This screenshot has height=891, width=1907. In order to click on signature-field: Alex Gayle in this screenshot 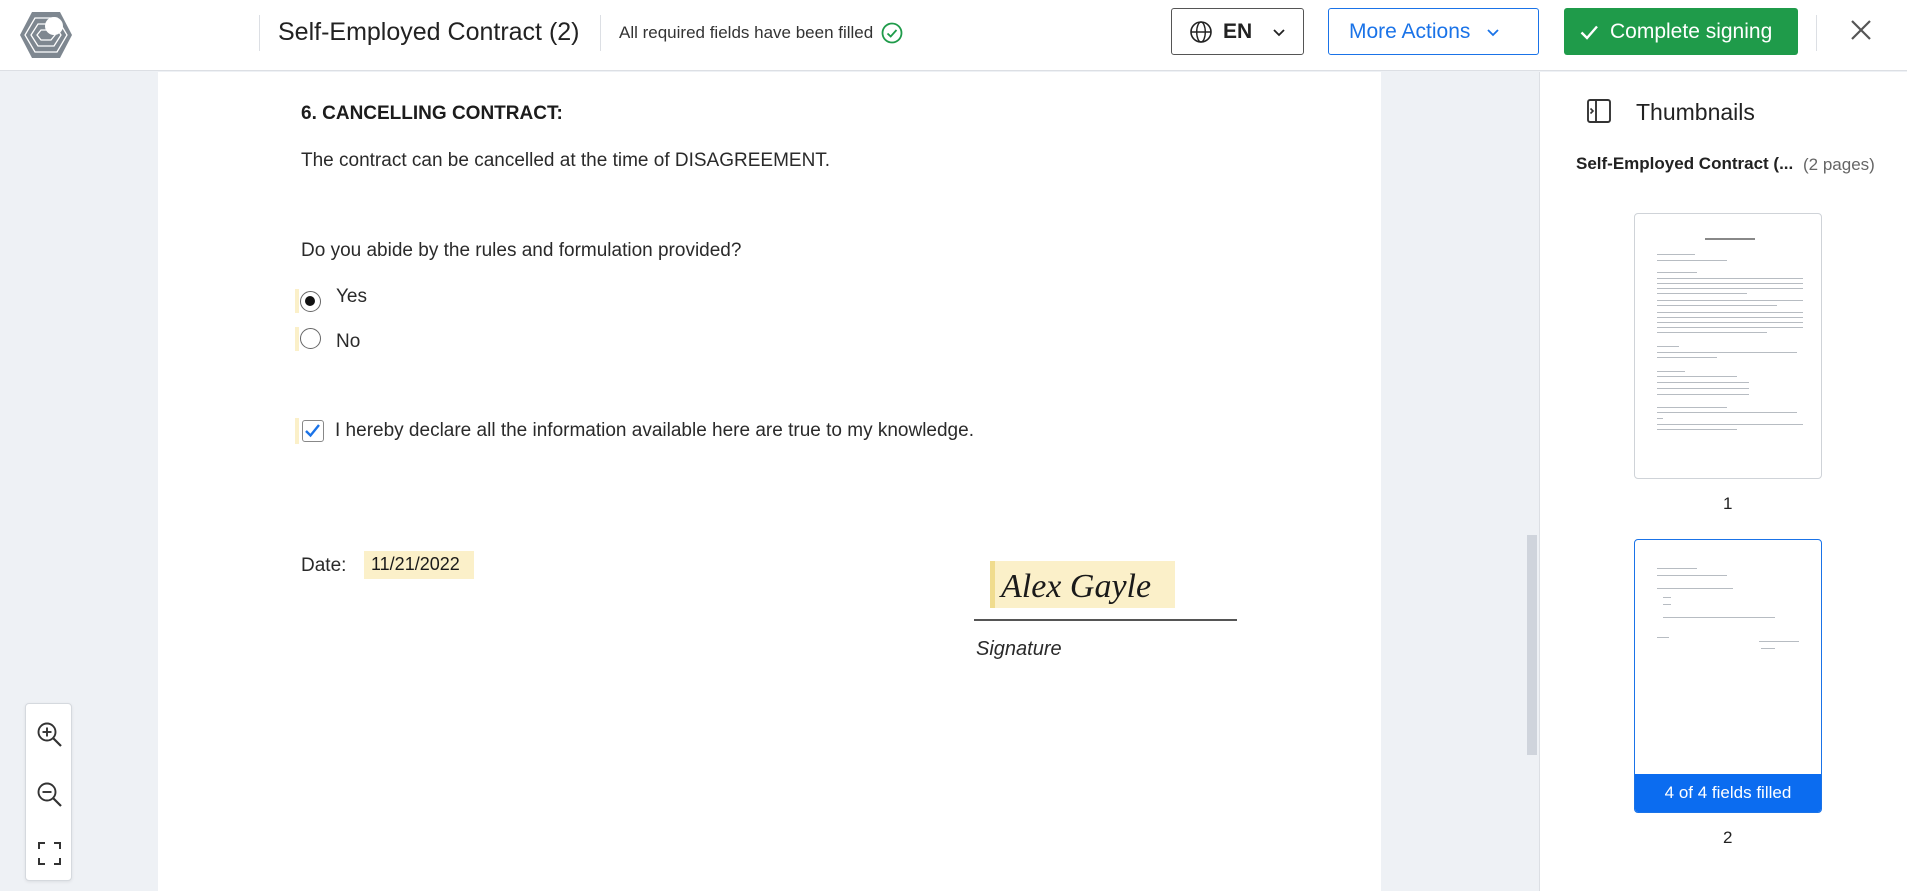, I will do `click(1082, 584)`.